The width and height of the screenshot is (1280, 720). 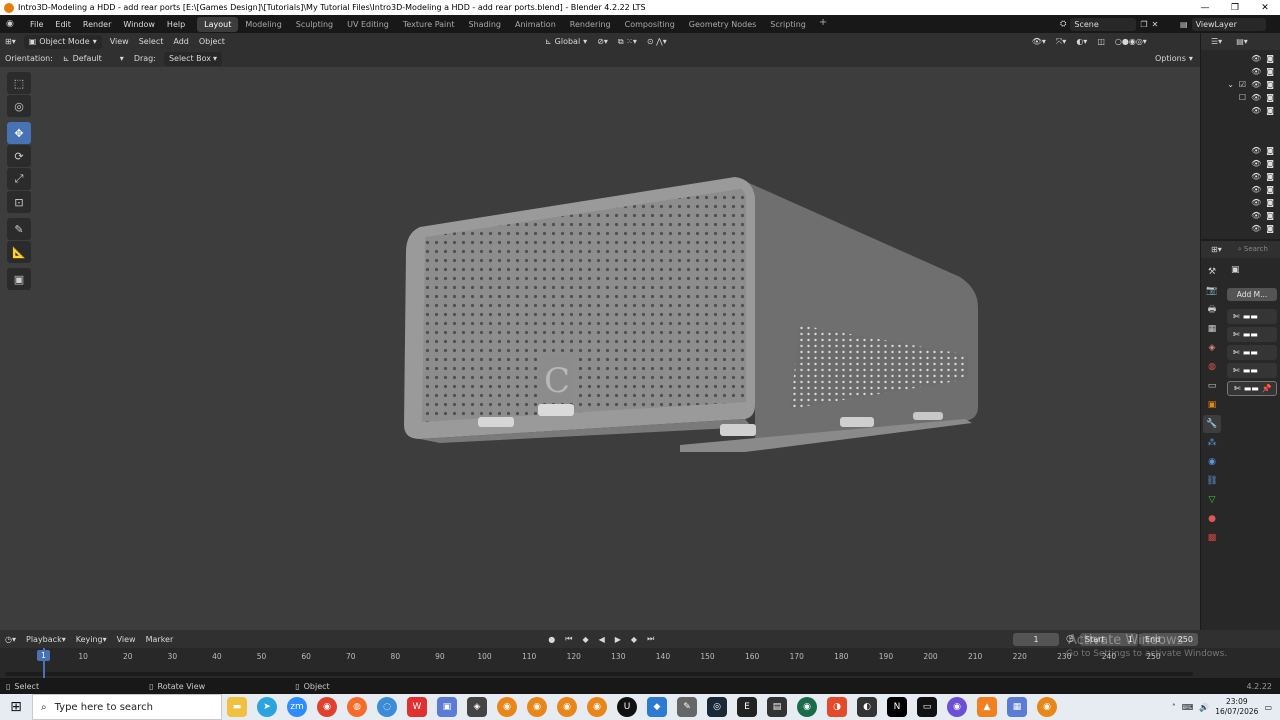 What do you see at coordinates (1216, 249) in the screenshot?
I see `properties-editor-icon: ⊞▾` at bounding box center [1216, 249].